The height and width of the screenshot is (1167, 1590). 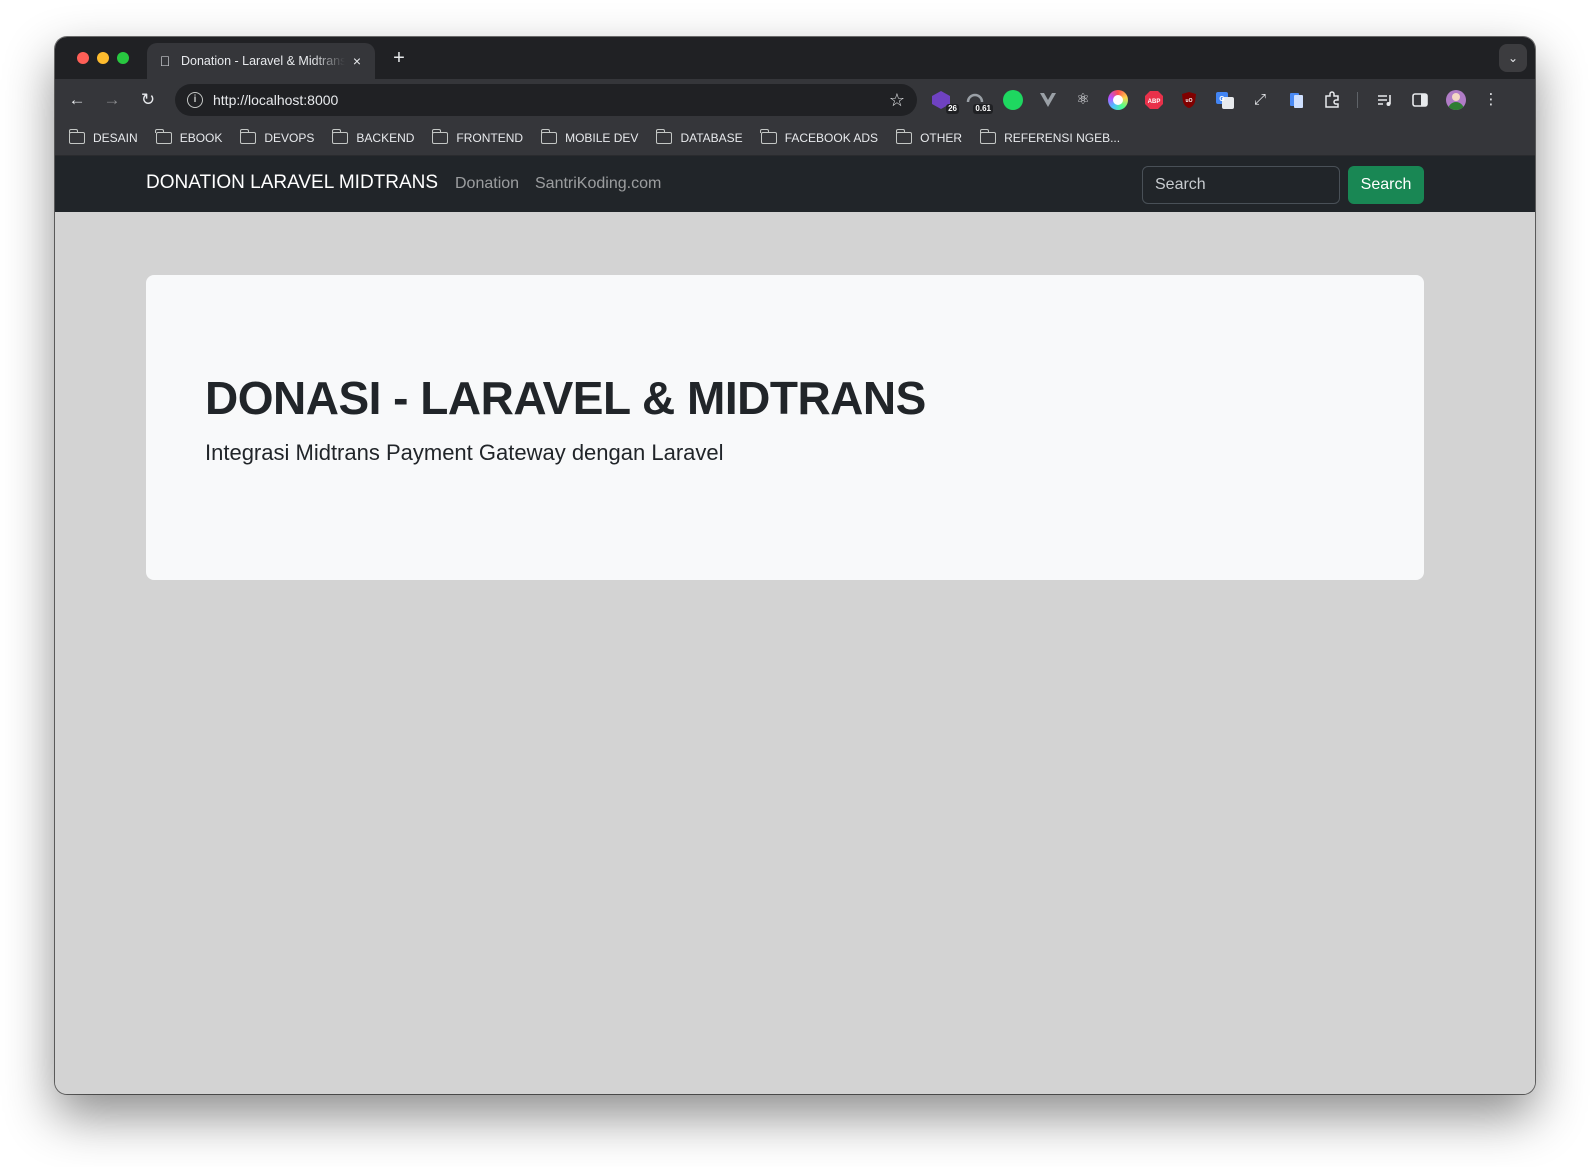 I want to click on green-dot-extension-icon, so click(x=1013, y=100).